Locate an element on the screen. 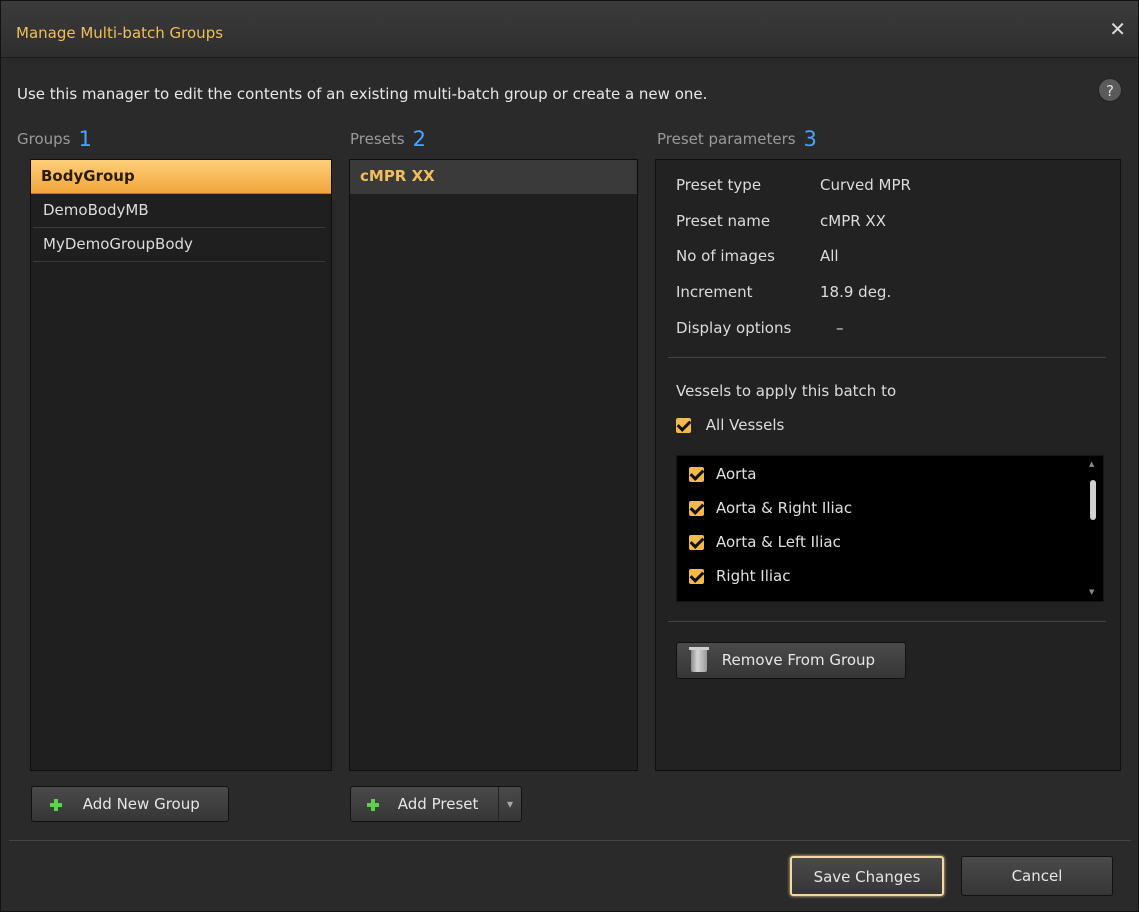  param-label-preset-type: Preset type is located at coordinates (719, 185).